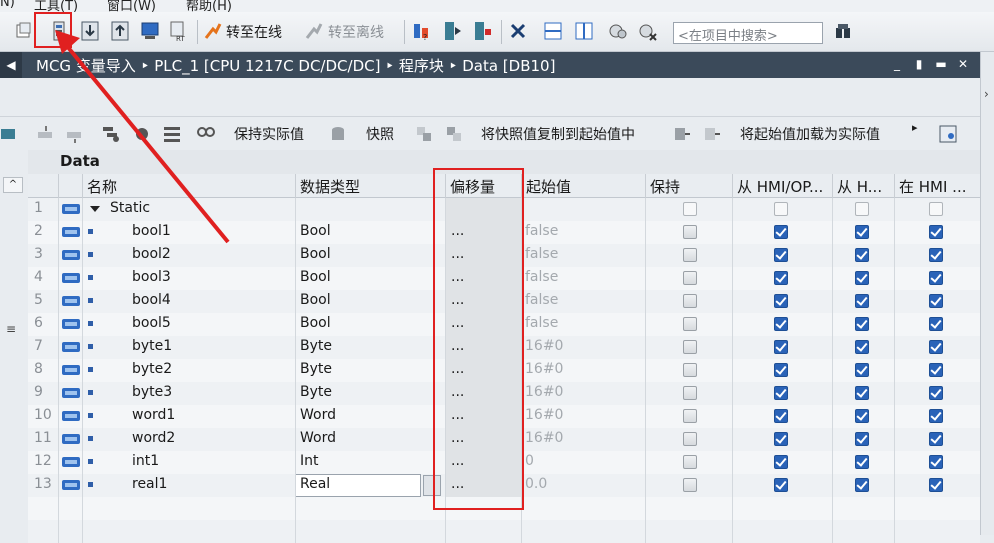 The image size is (994, 543). I want to click on row-name: bool5, so click(208, 324).